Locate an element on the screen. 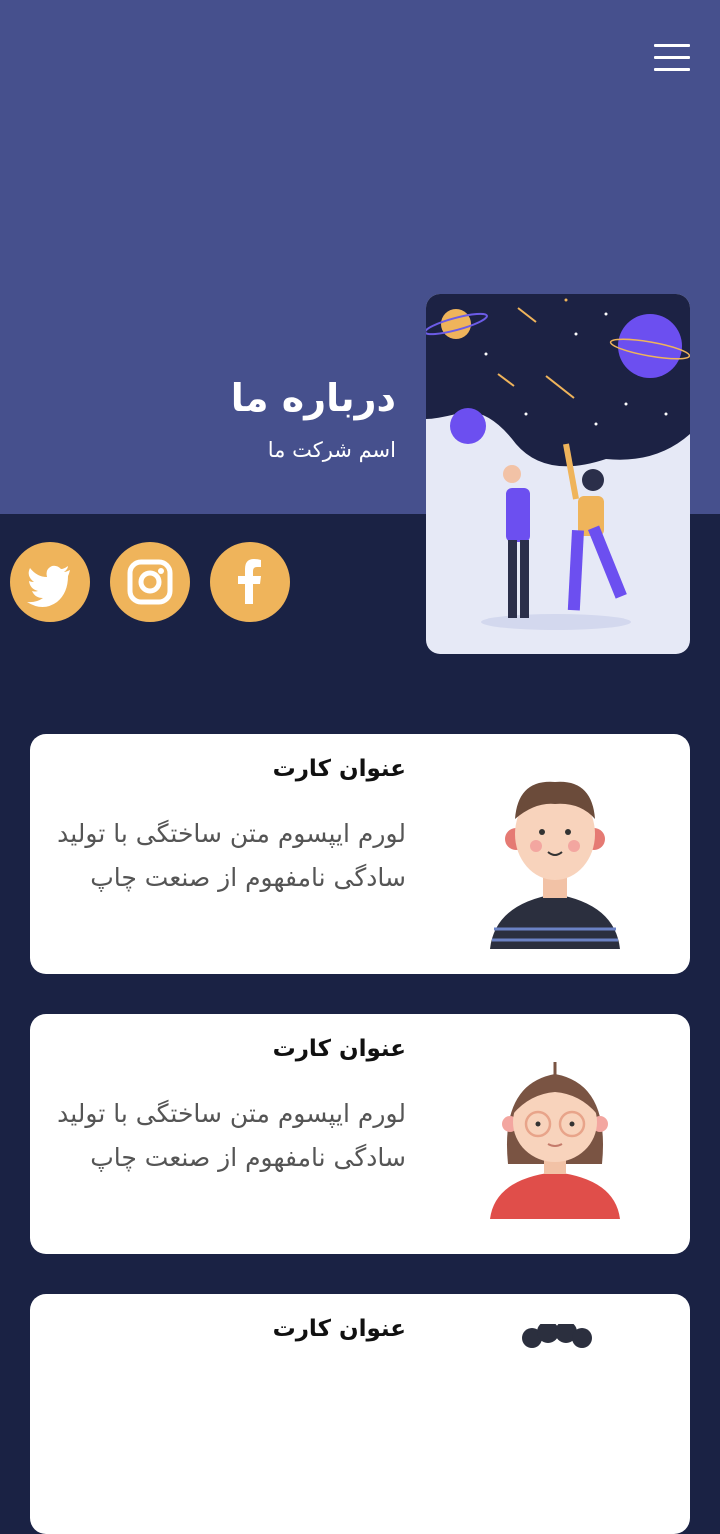 The image size is (720, 1534). card: عنوان کارت is located at coordinates (360, 1414).